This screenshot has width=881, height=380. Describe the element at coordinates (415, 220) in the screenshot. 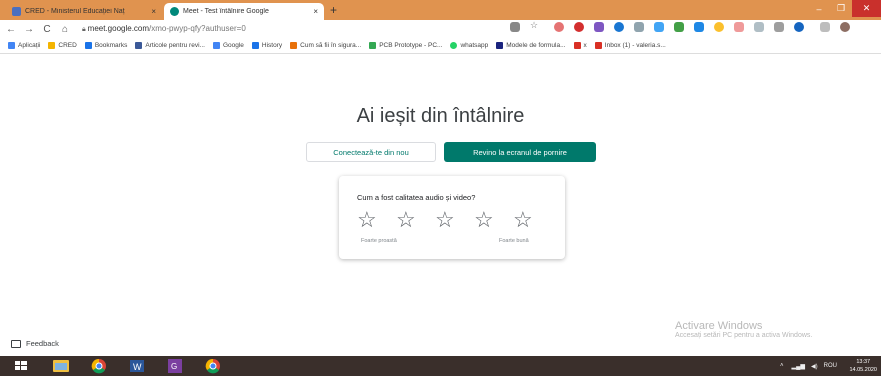

I see `star-2-icon: ☆` at that location.